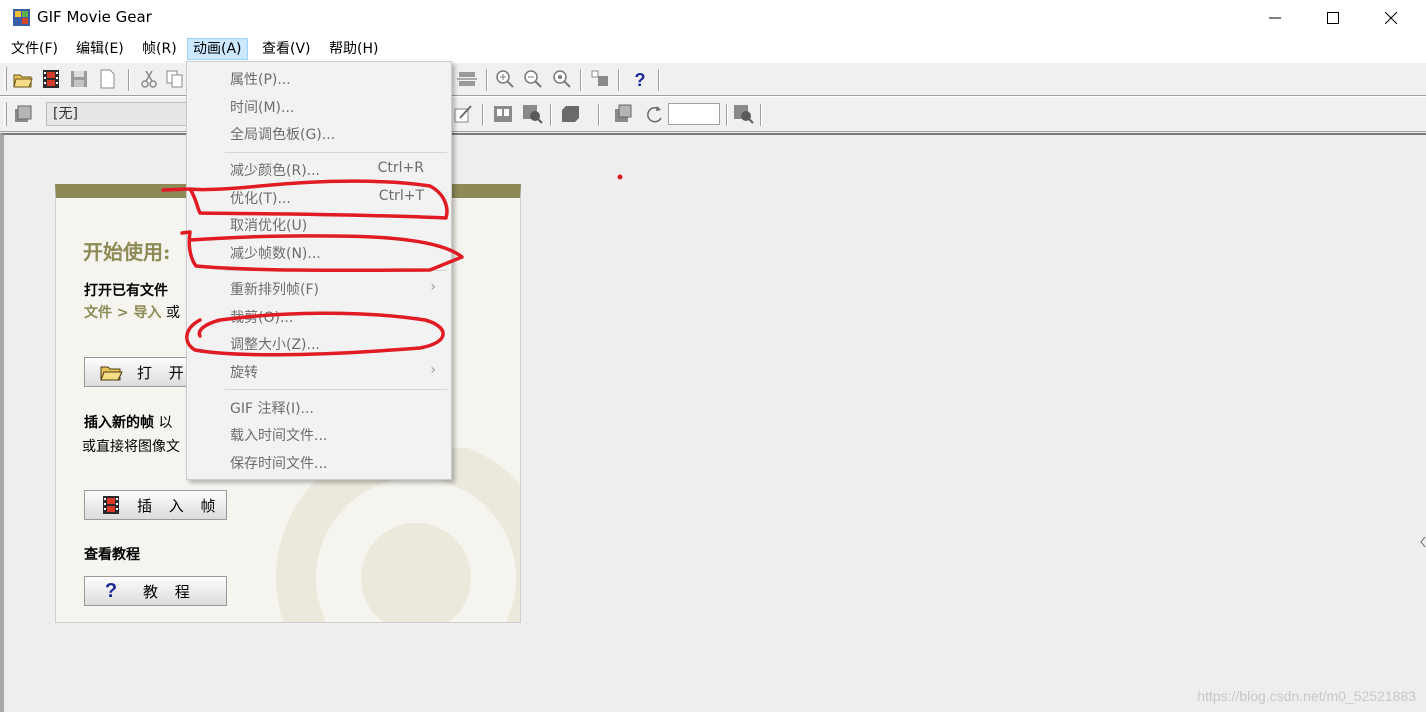 The image size is (1426, 712). Describe the element at coordinates (743, 114) in the screenshot. I see `preview-frame-icon` at that location.